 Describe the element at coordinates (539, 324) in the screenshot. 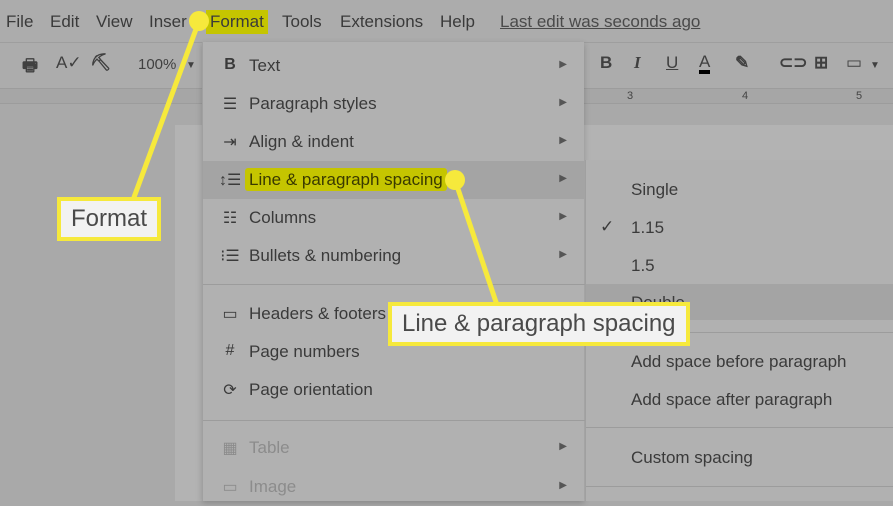

I see `callout-spacing: Line & paragraph spacing` at that location.